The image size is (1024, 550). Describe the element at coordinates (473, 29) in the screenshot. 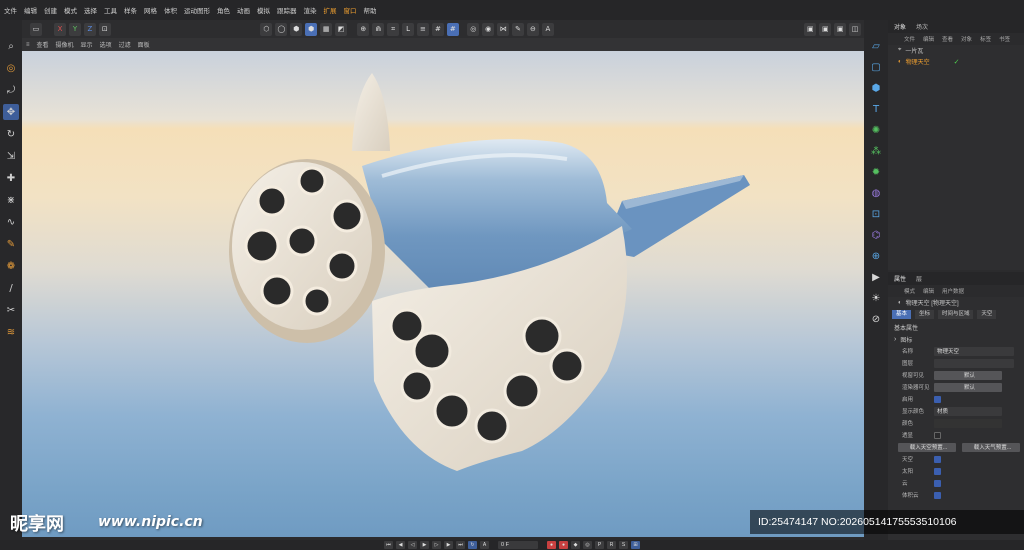

I see `soft-selection-icon: ◎` at that location.